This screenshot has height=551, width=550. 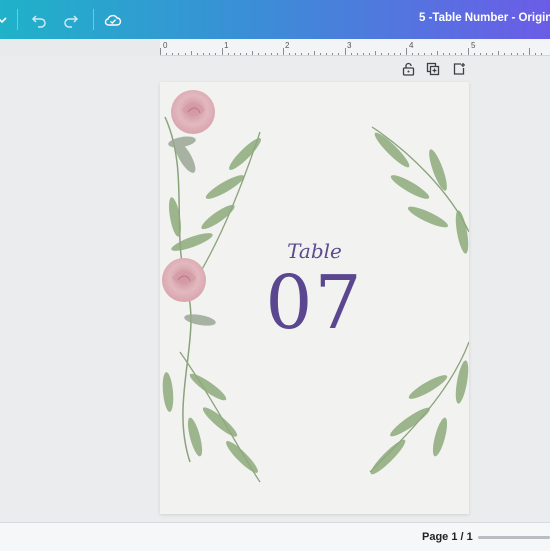 I want to click on cloud-save-icon, so click(x=113, y=20).